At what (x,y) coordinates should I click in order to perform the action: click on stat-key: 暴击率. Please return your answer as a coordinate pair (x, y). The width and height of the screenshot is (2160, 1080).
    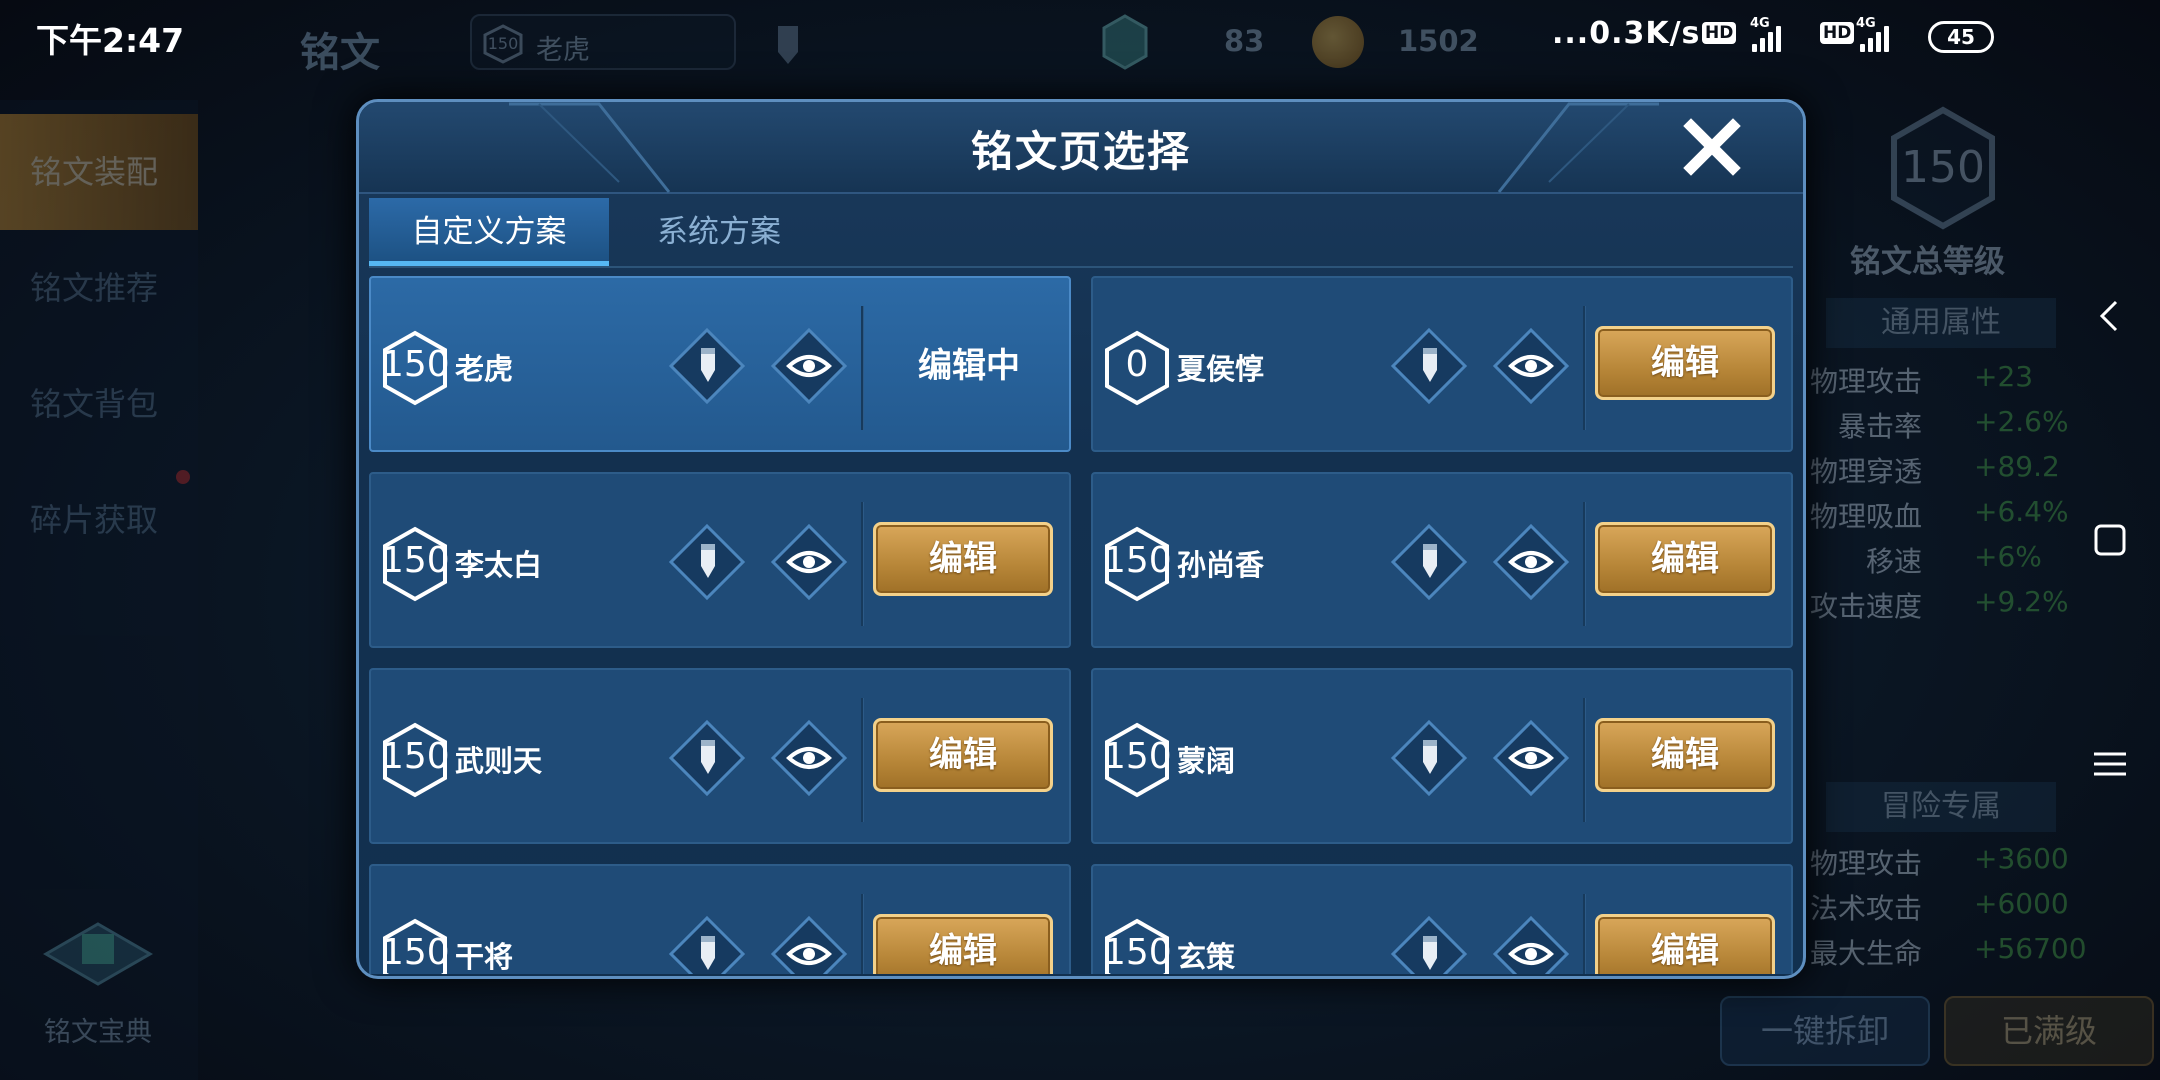
    Looking at the image, I should click on (1879, 426).